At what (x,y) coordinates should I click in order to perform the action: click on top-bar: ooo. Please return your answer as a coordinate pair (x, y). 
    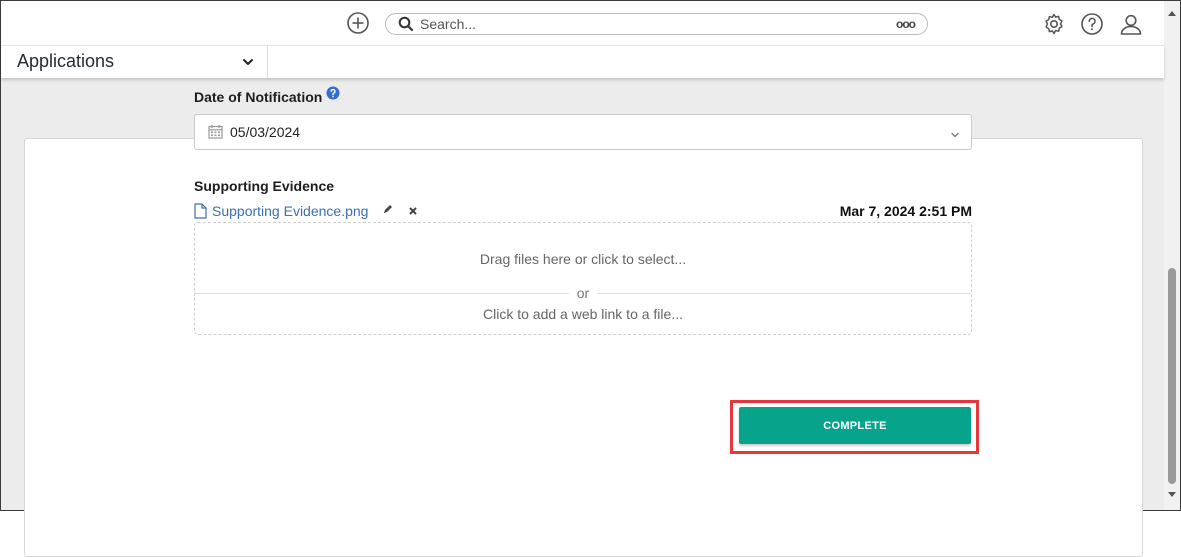
    Looking at the image, I should click on (582, 23).